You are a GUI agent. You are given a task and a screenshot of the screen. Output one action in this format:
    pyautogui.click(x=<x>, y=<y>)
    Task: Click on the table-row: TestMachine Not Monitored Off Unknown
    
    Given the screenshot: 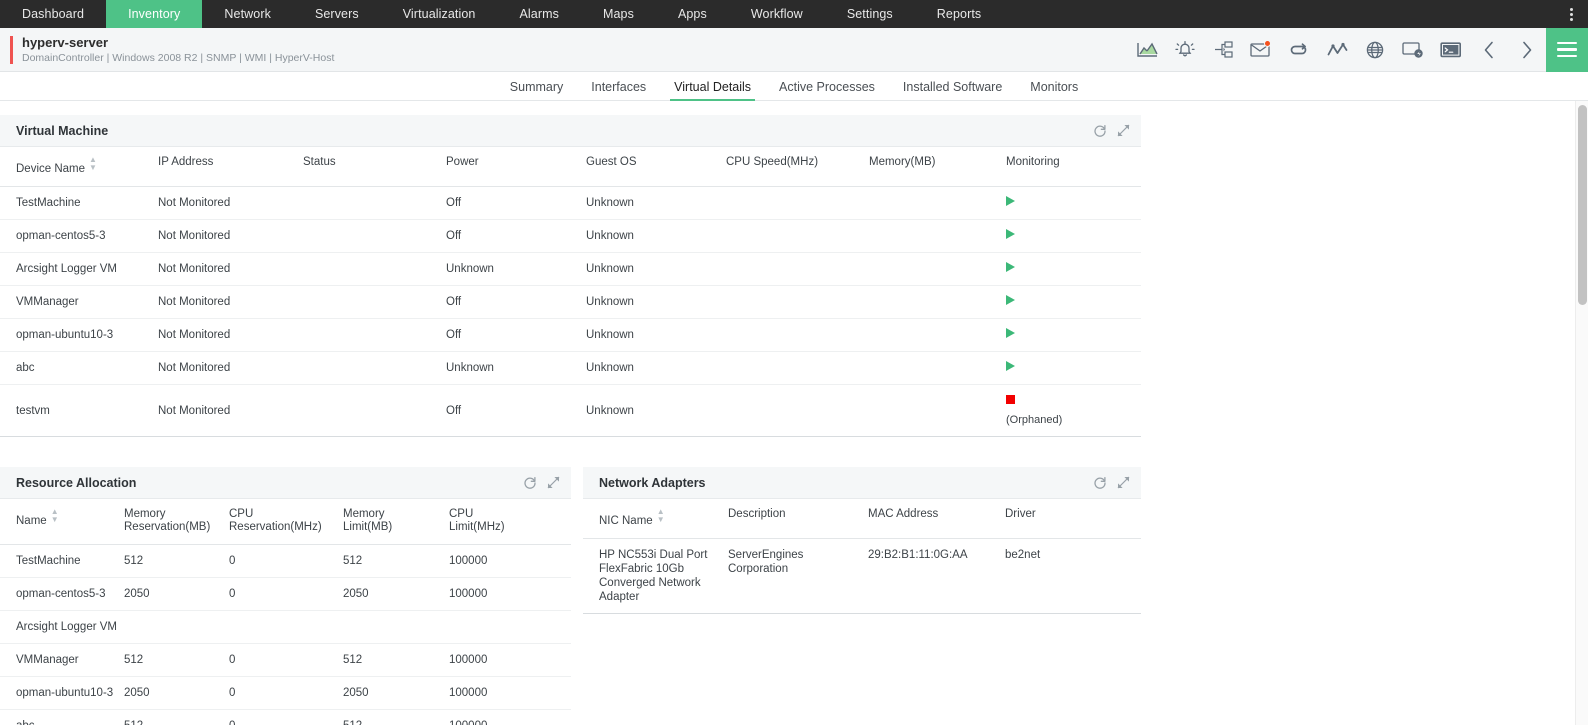 What is the action you would take?
    pyautogui.click(x=570, y=203)
    